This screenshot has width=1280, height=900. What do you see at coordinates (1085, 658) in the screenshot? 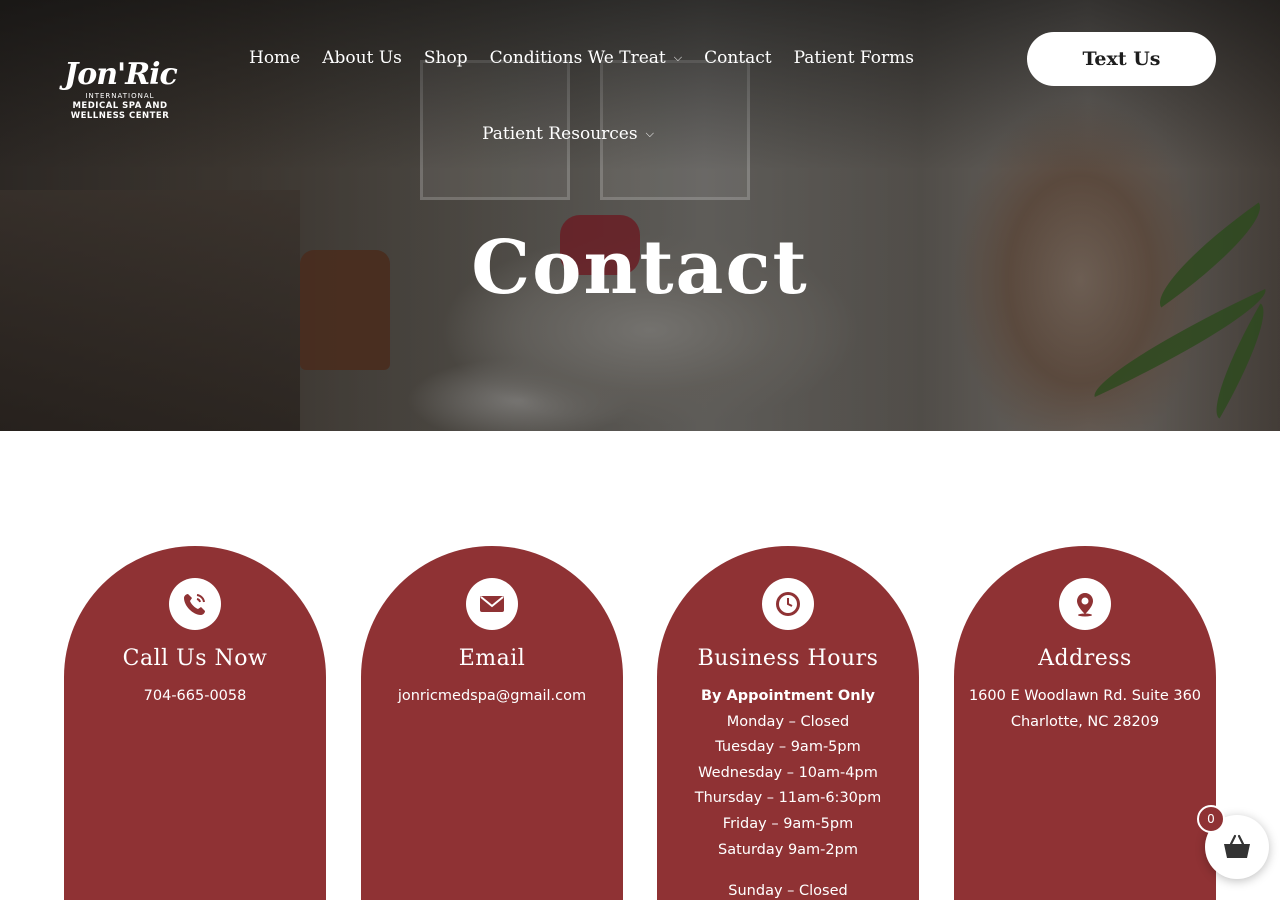
I see `card-title: Address` at bounding box center [1085, 658].